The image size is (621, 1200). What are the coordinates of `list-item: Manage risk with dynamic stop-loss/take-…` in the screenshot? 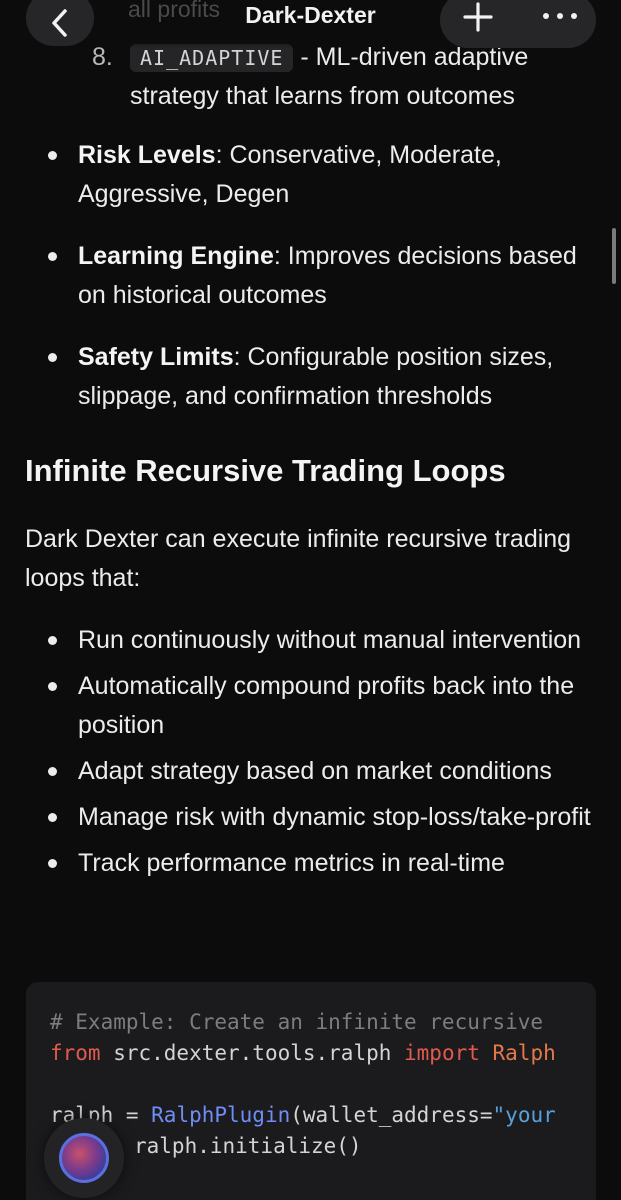 It's located at (310, 817).